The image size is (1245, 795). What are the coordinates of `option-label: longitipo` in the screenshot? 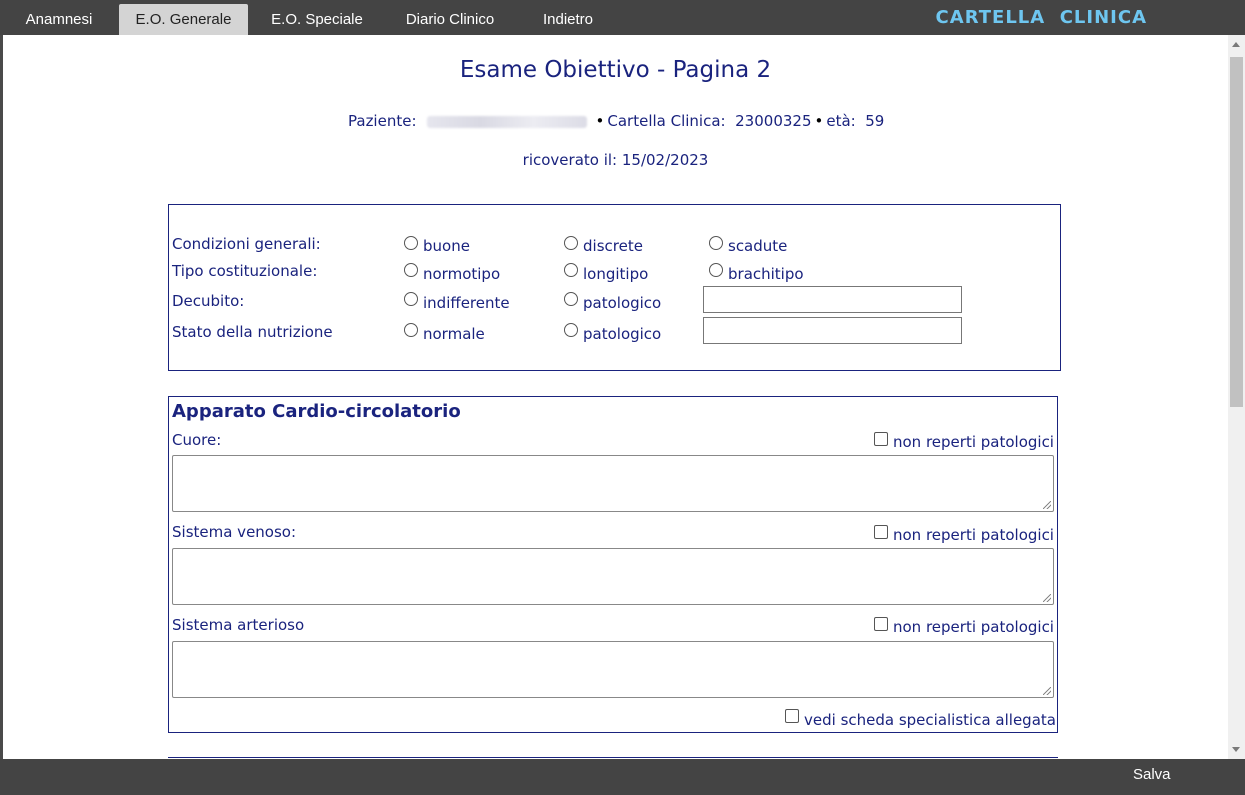 It's located at (616, 274).